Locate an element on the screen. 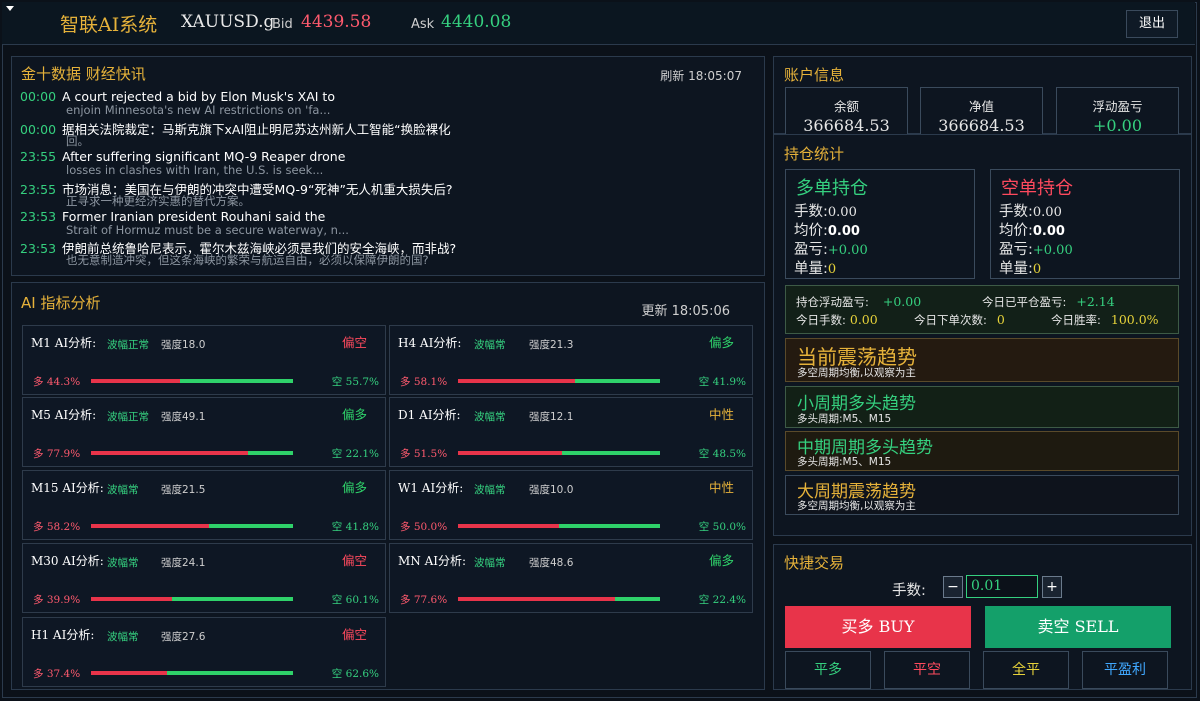 The image size is (1200, 701). short-lots-row: 手数:0.00 is located at coordinates (1030, 212).